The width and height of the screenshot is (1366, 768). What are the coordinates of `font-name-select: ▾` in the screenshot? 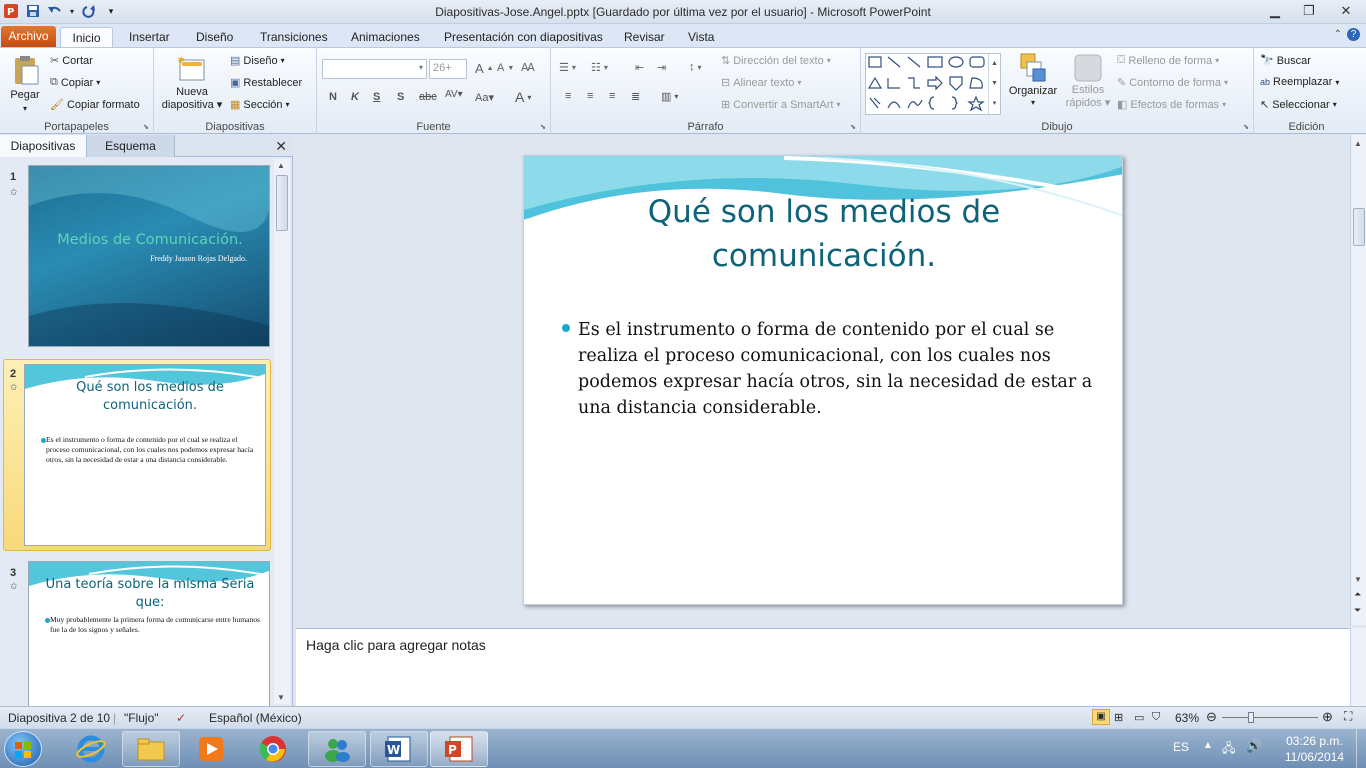 It's located at (374, 69).